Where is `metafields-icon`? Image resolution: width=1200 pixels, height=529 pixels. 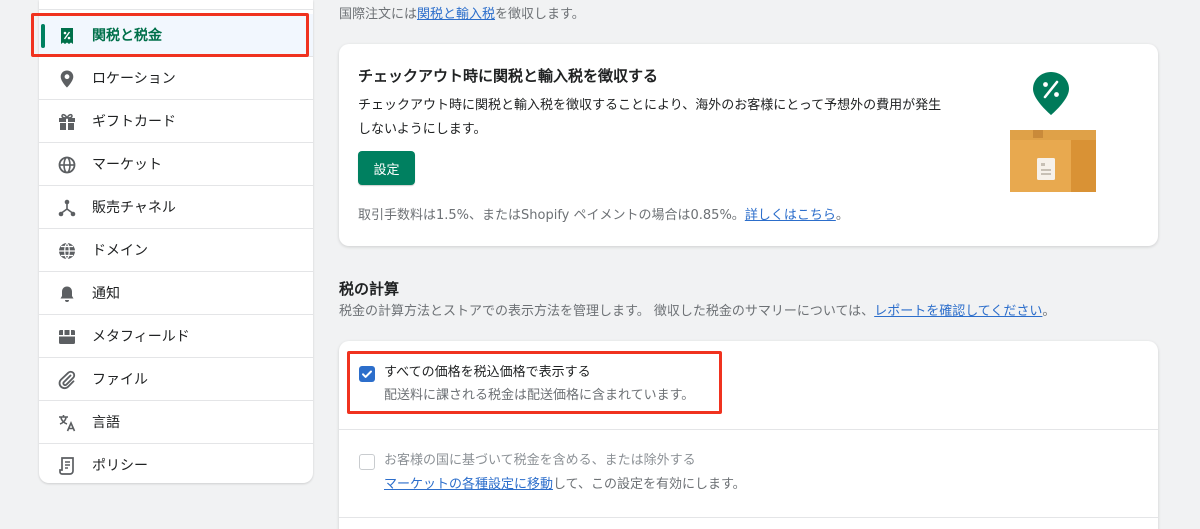
metafields-icon is located at coordinates (67, 337).